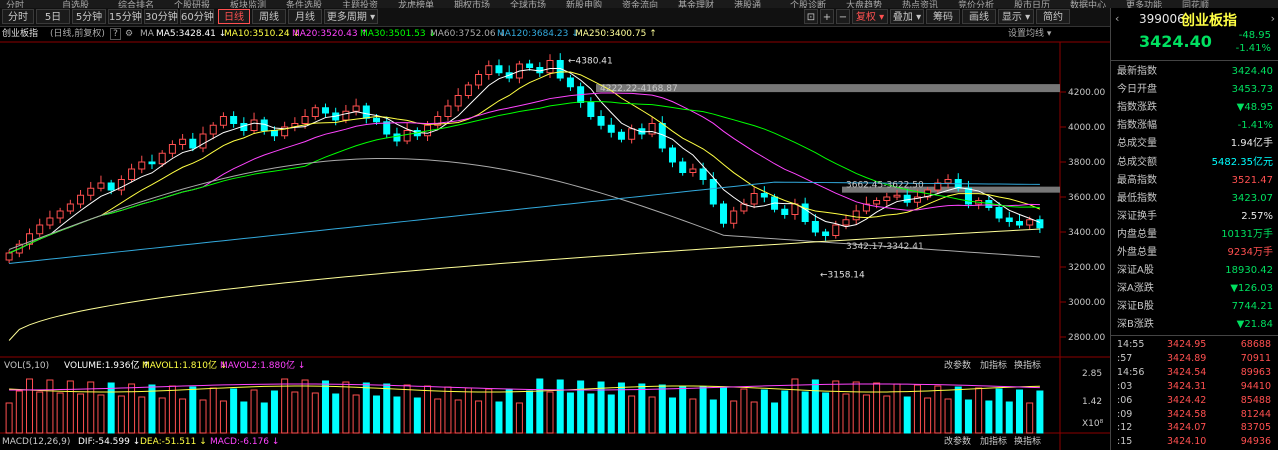 This screenshot has width=1278, height=450. I want to click on quote-row: 今日开盘 3453.73, so click(1194, 90).